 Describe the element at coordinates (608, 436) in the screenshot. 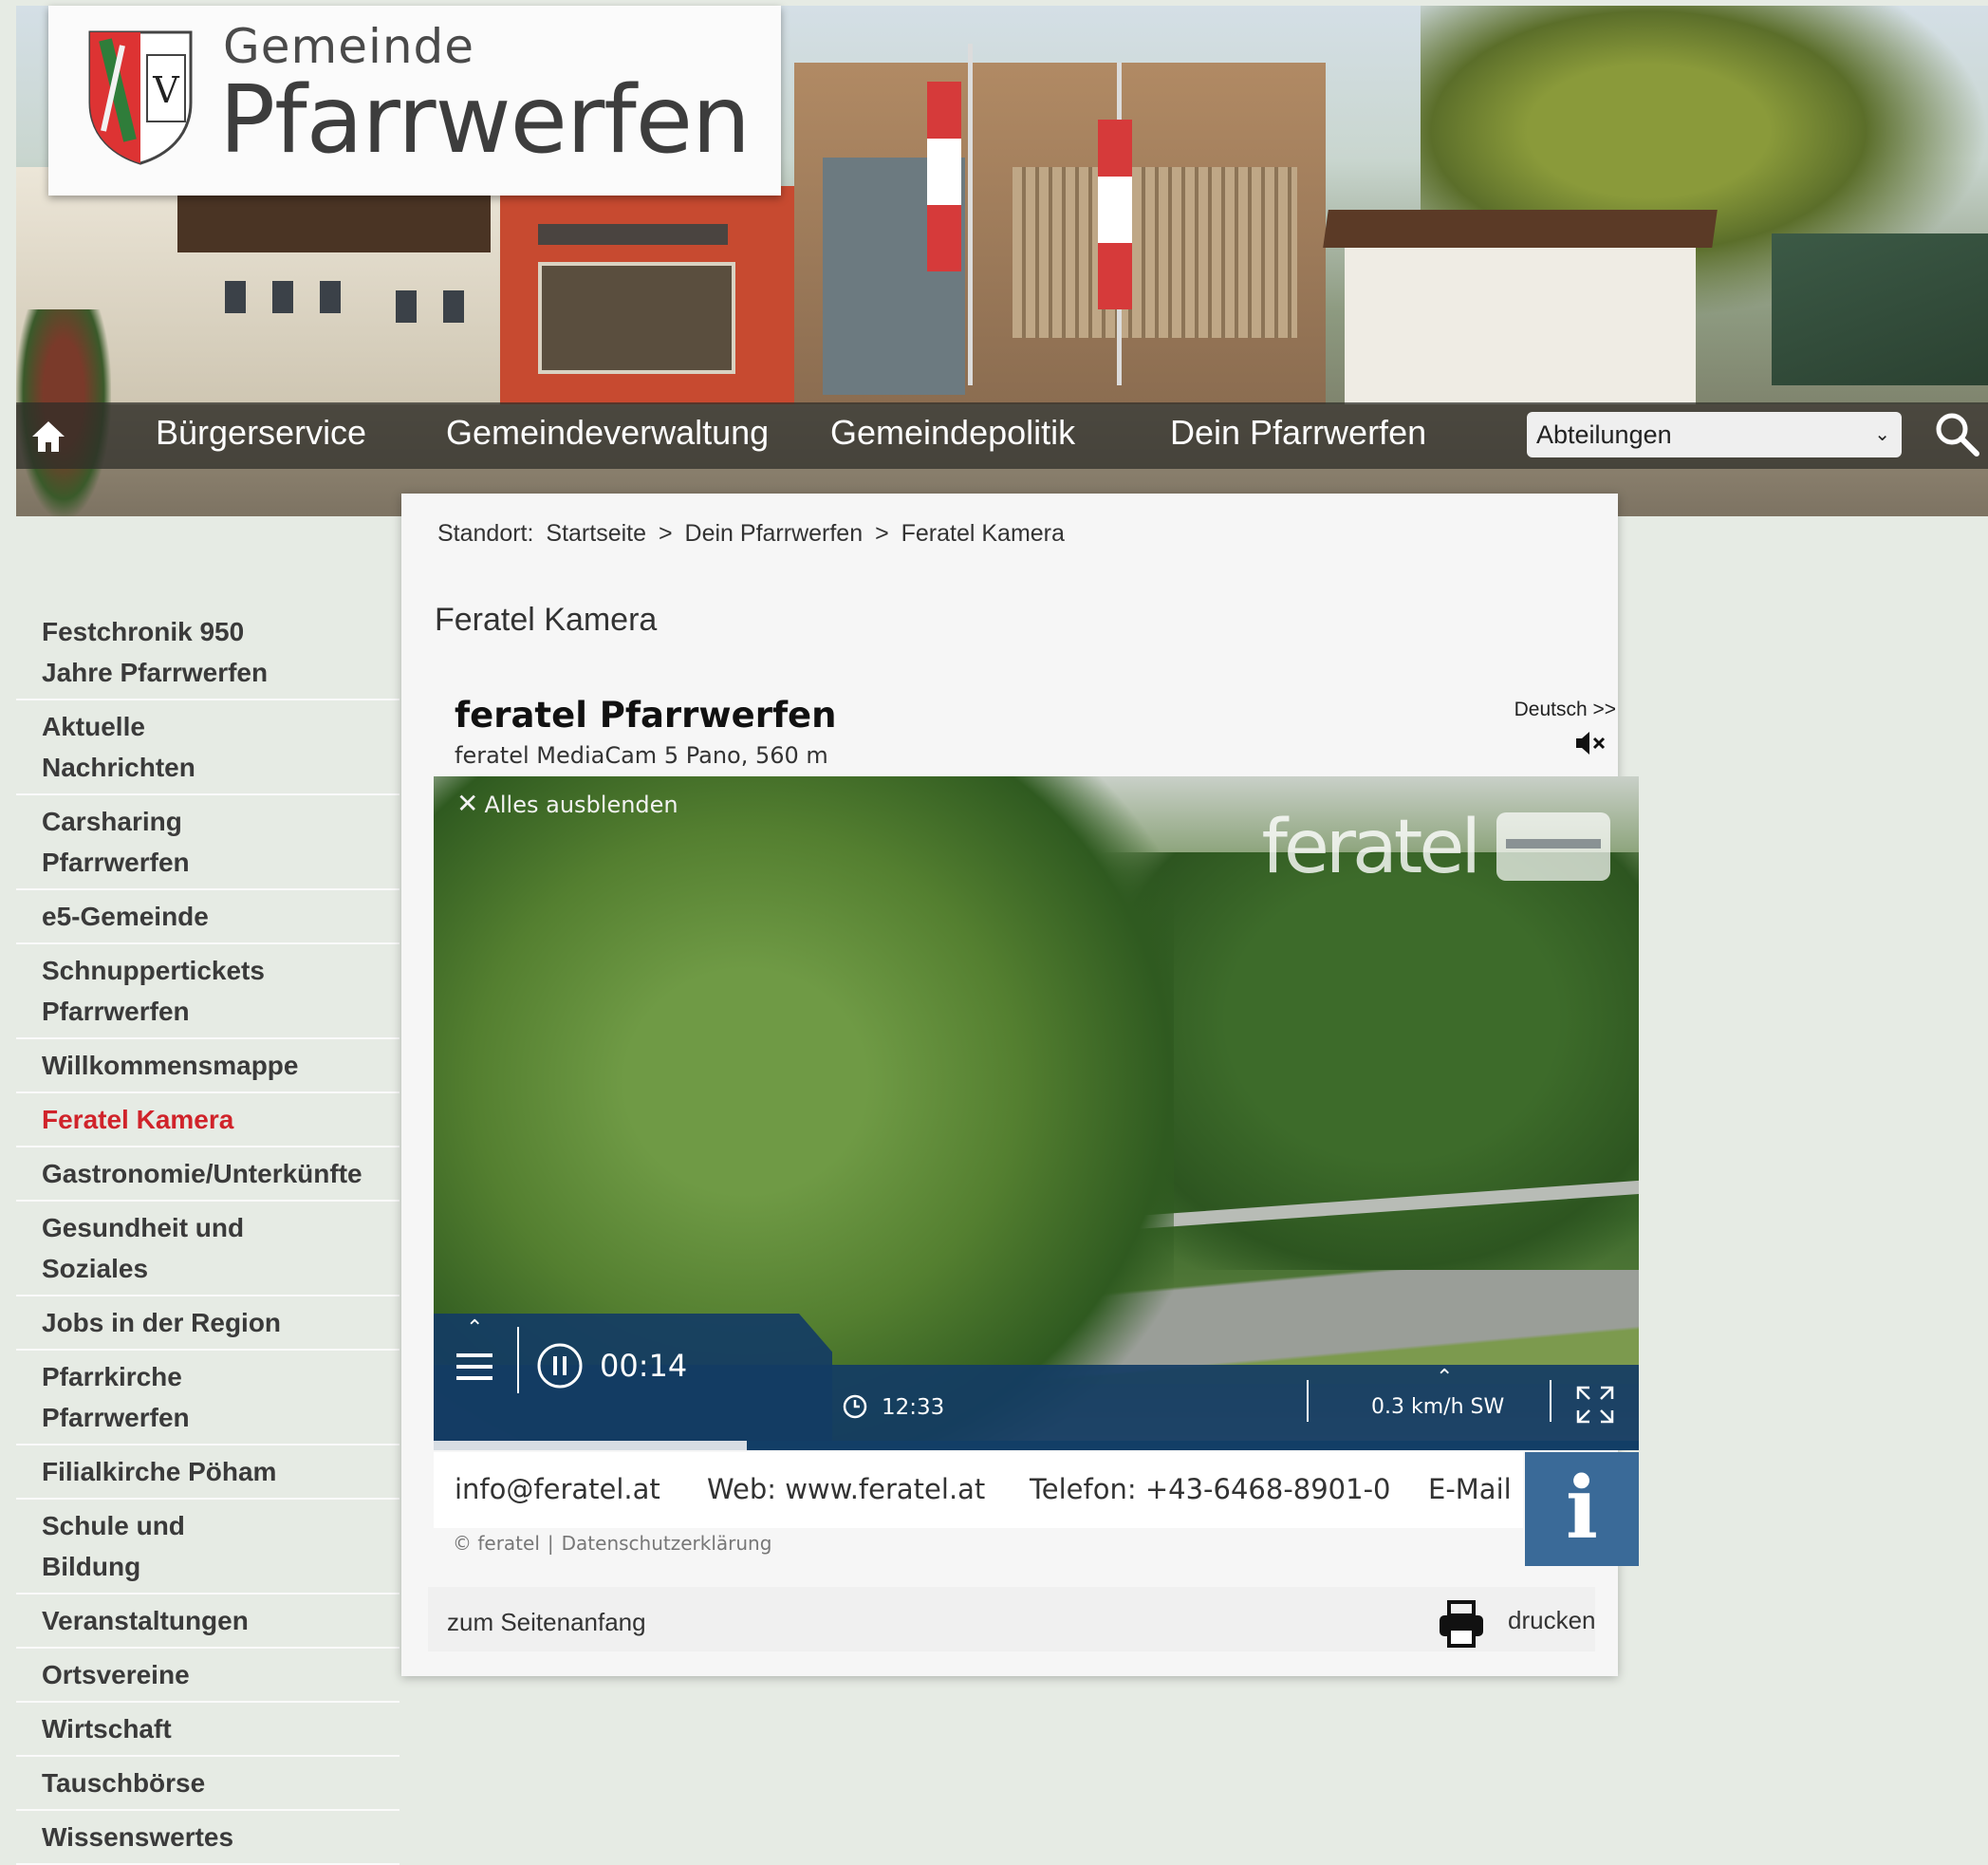

I see `nav-gemeindeverwaltung: Gemeindeverwaltung` at that location.